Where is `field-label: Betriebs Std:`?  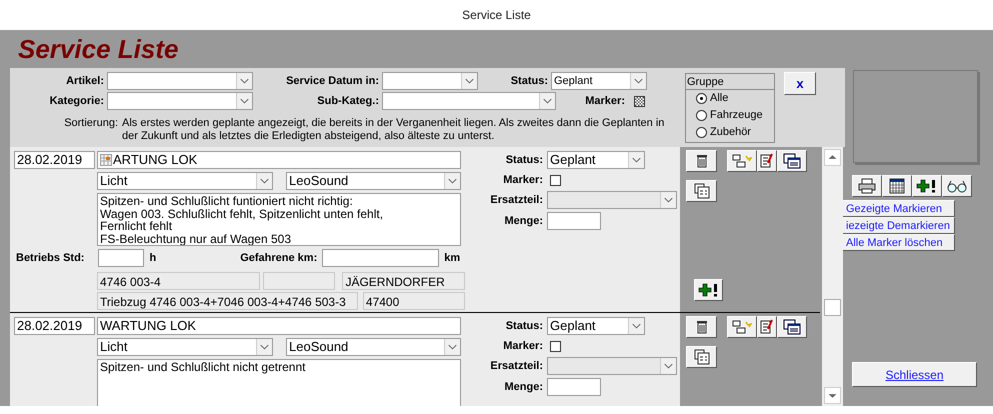 field-label: Betriebs Std: is located at coordinates (50, 258).